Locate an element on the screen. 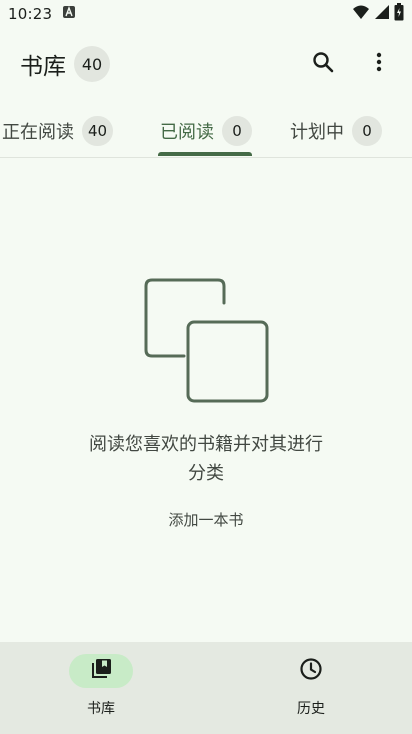  nav-label: 历史 is located at coordinates (311, 709).